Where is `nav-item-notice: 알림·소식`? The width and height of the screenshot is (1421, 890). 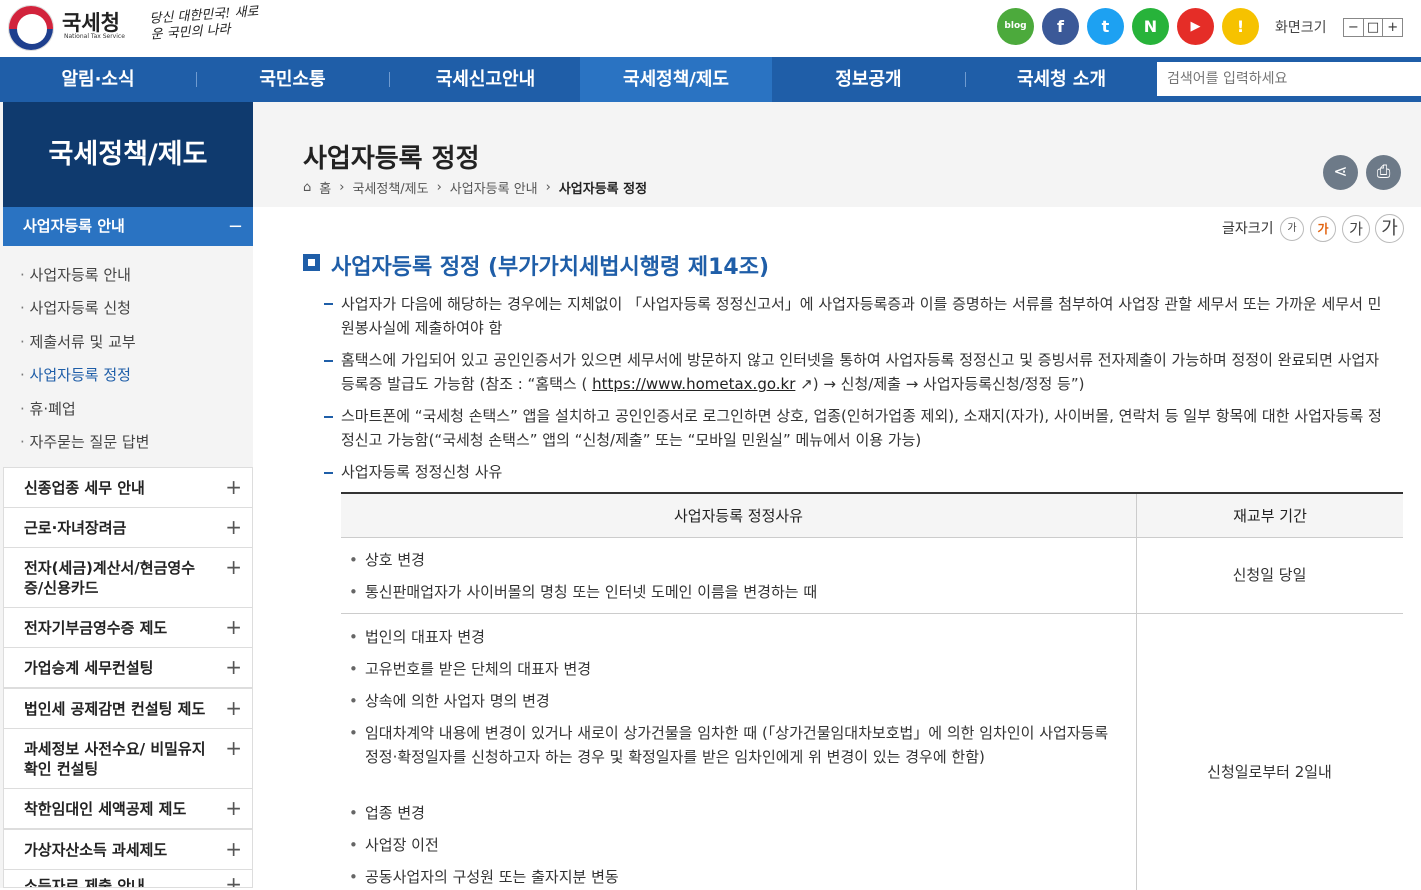 nav-item-notice: 알림·소식 is located at coordinates (98, 79).